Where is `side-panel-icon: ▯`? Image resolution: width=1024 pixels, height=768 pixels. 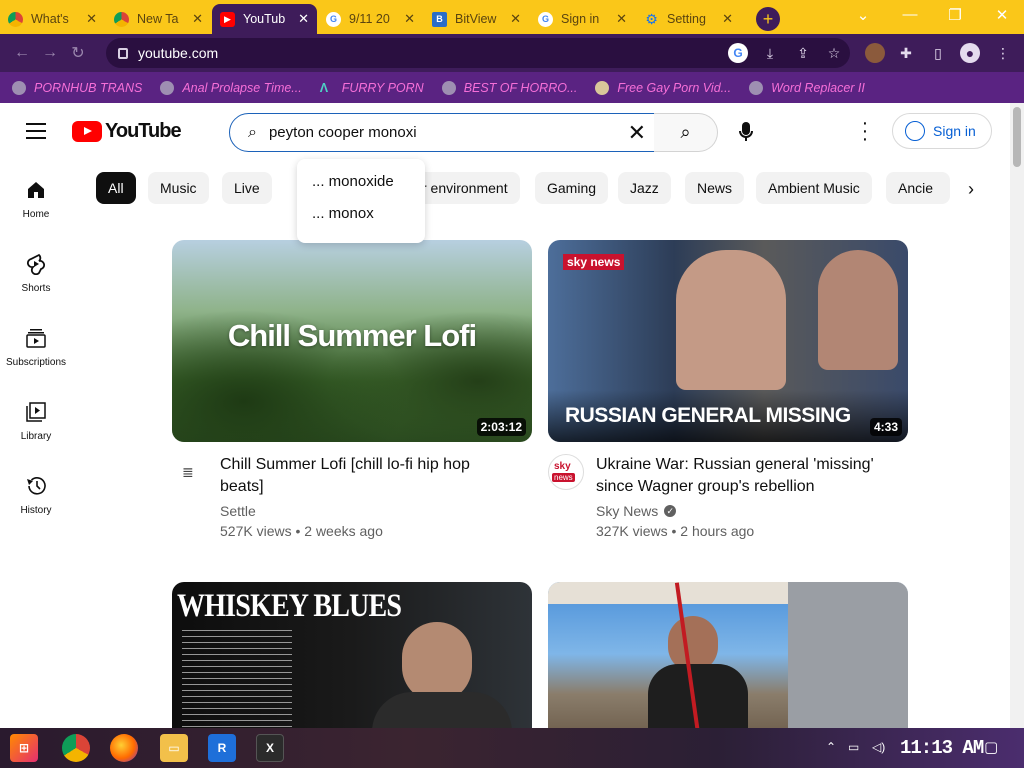
side-panel-icon: ▯ is located at coordinates (938, 53).